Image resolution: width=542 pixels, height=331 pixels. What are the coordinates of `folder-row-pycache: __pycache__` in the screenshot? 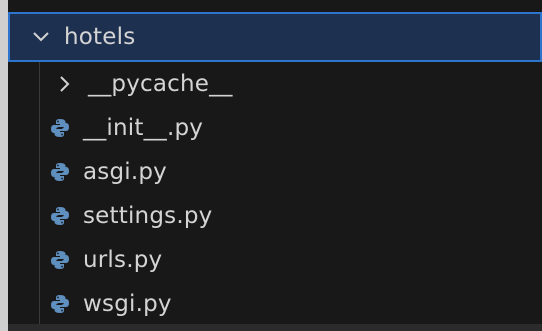 It's located at (275, 84).